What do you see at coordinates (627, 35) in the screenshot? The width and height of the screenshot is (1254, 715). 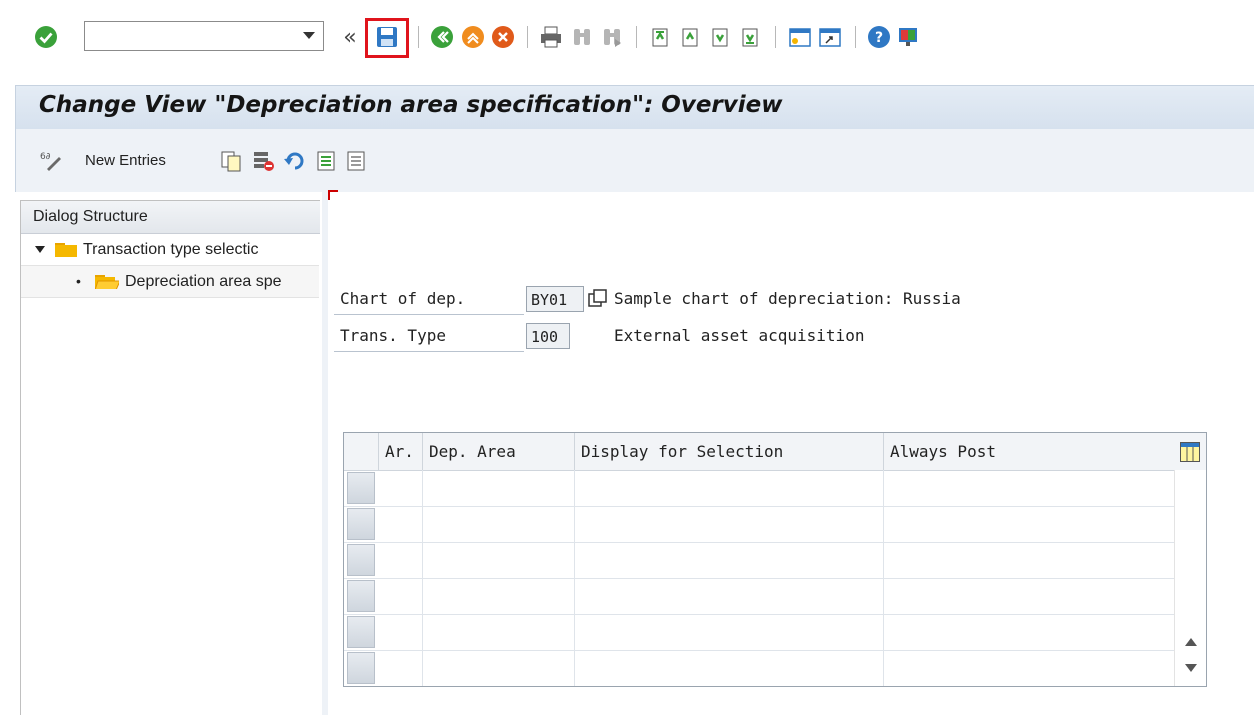 I see `system-toolbar: « ?` at bounding box center [627, 35].